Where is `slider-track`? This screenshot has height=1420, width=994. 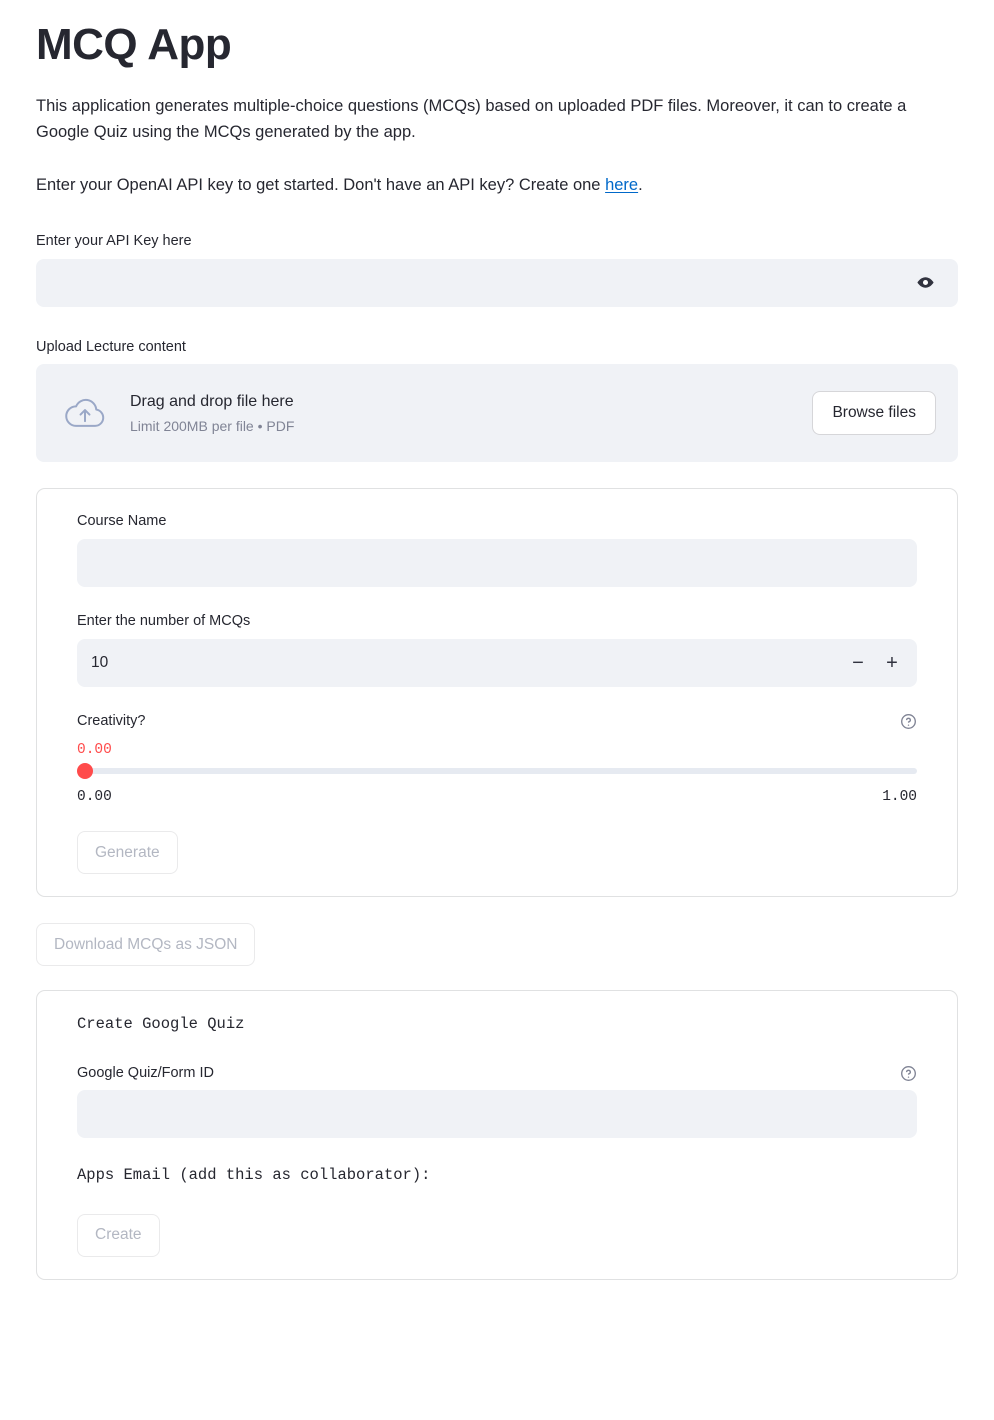
slider-track is located at coordinates (497, 771).